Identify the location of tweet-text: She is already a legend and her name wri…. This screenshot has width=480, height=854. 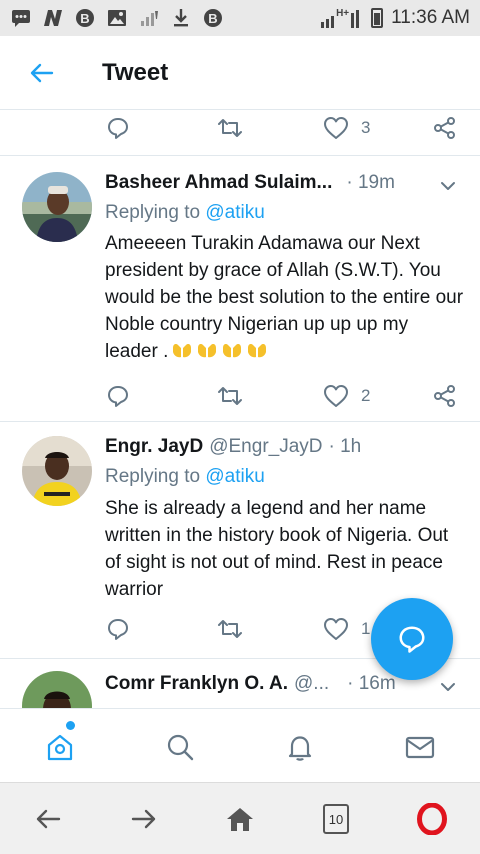
(277, 549).